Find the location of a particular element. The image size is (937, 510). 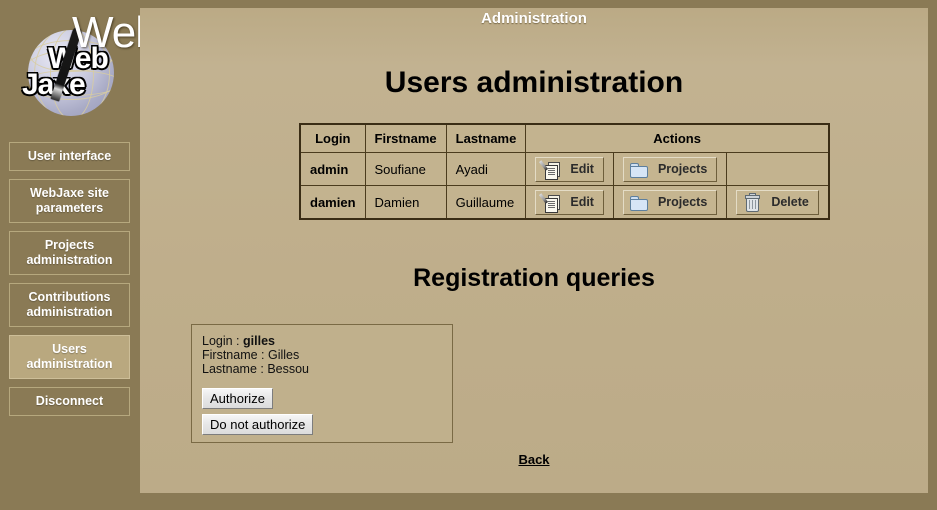

projects-button-damien: Projects is located at coordinates (670, 202).